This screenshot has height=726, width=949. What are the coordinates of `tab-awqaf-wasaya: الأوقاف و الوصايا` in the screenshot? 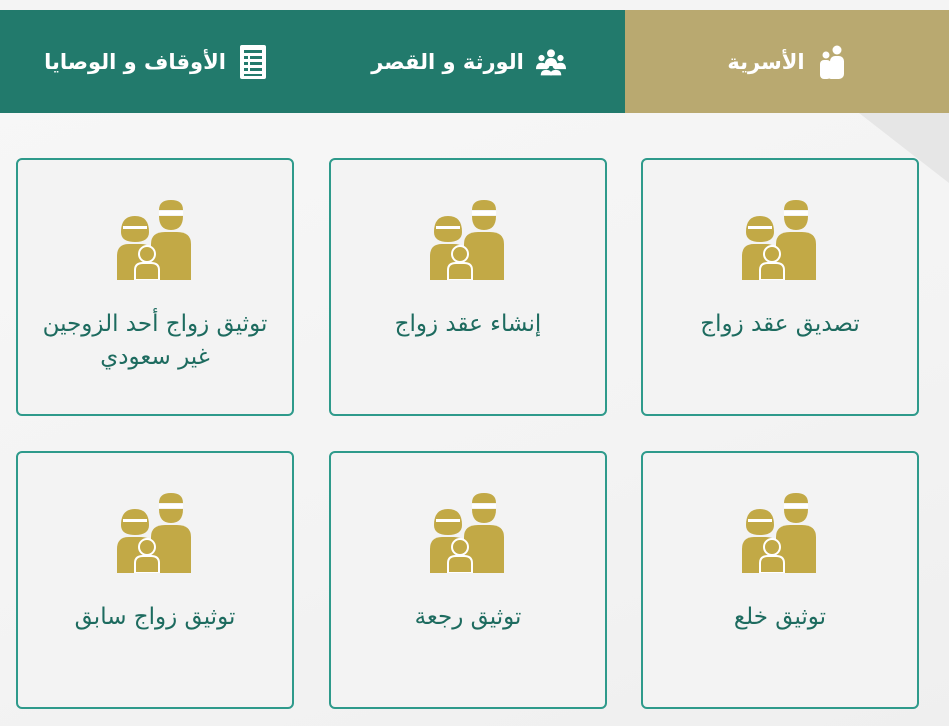 It's located at (156, 61).